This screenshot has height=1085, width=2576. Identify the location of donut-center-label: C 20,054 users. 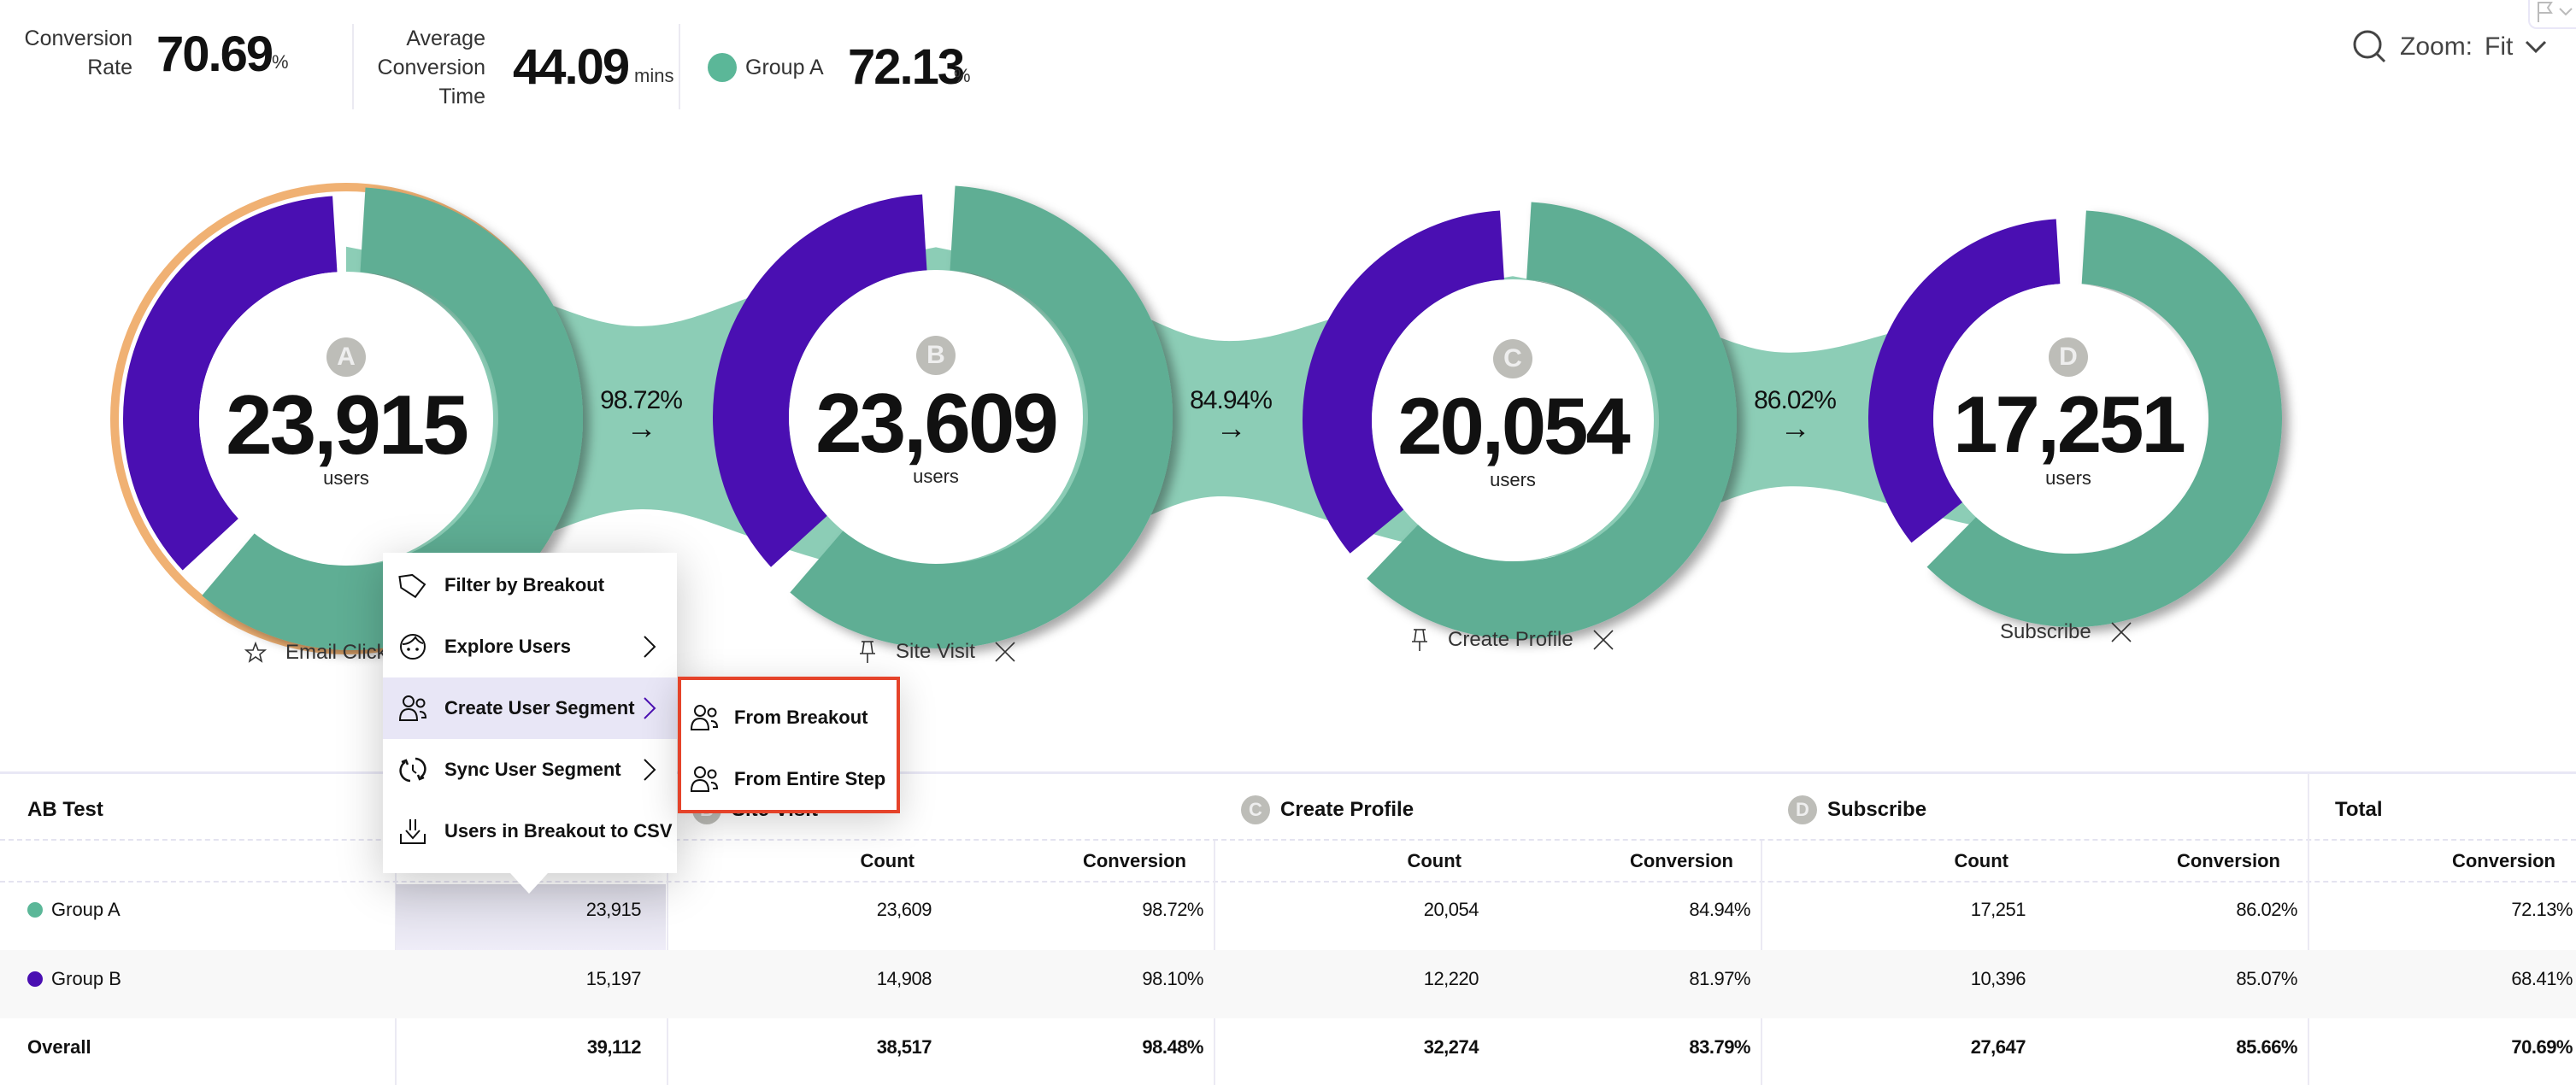
(1512, 415).